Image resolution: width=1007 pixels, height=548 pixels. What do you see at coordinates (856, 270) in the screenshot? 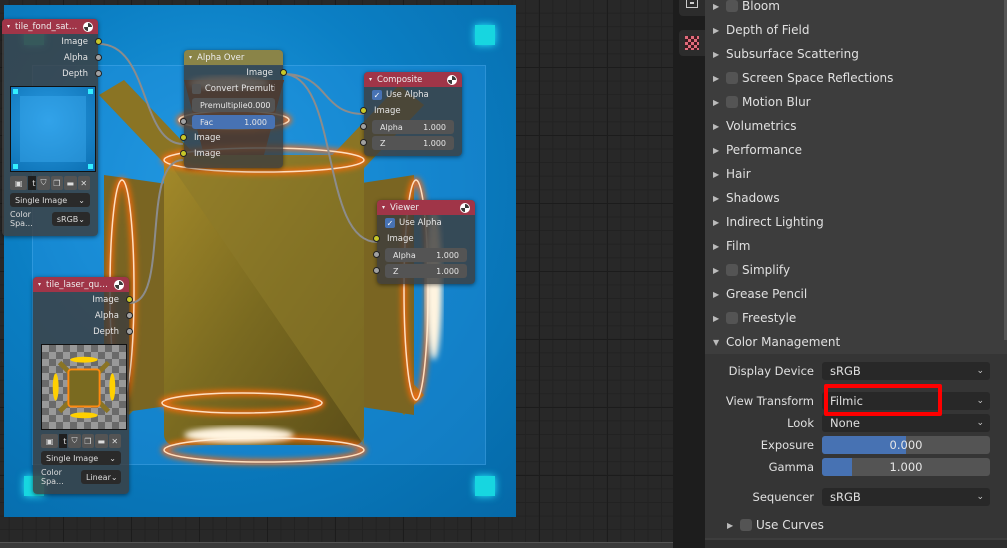
I see `panel-section-simplify: ▶ Simplify` at bounding box center [856, 270].